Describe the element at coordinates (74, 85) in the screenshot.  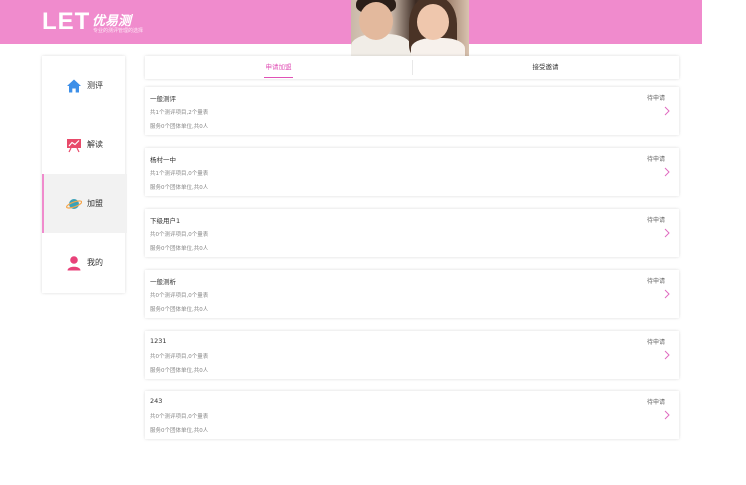
I see `home-icon` at that location.